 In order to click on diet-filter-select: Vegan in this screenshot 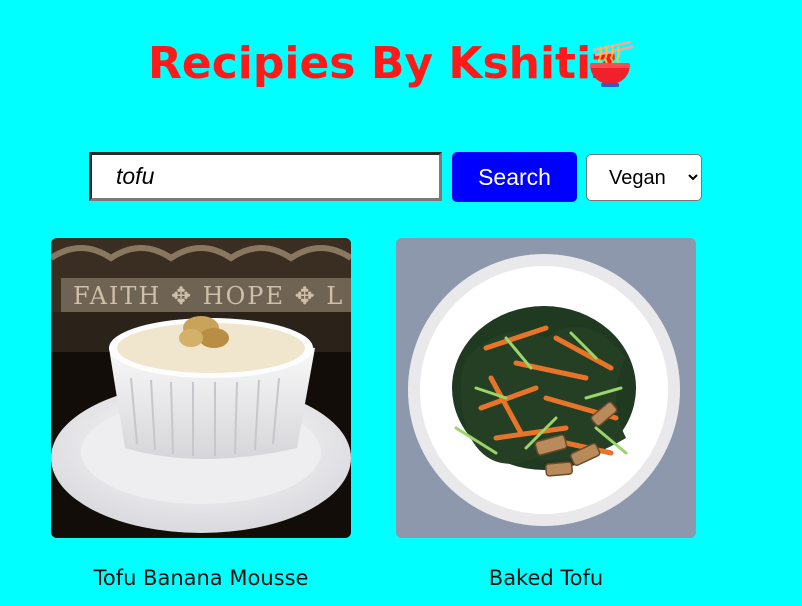, I will do `click(644, 177)`.